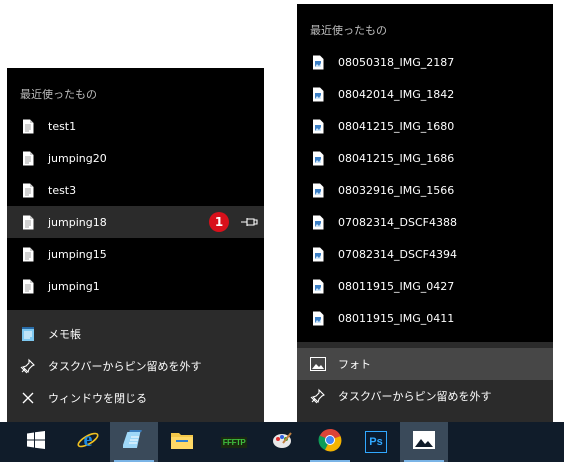 This screenshot has height=462, width=564. What do you see at coordinates (397, 254) in the screenshot?
I see `recent-item-label: 07082314_DSCF4394` at bounding box center [397, 254].